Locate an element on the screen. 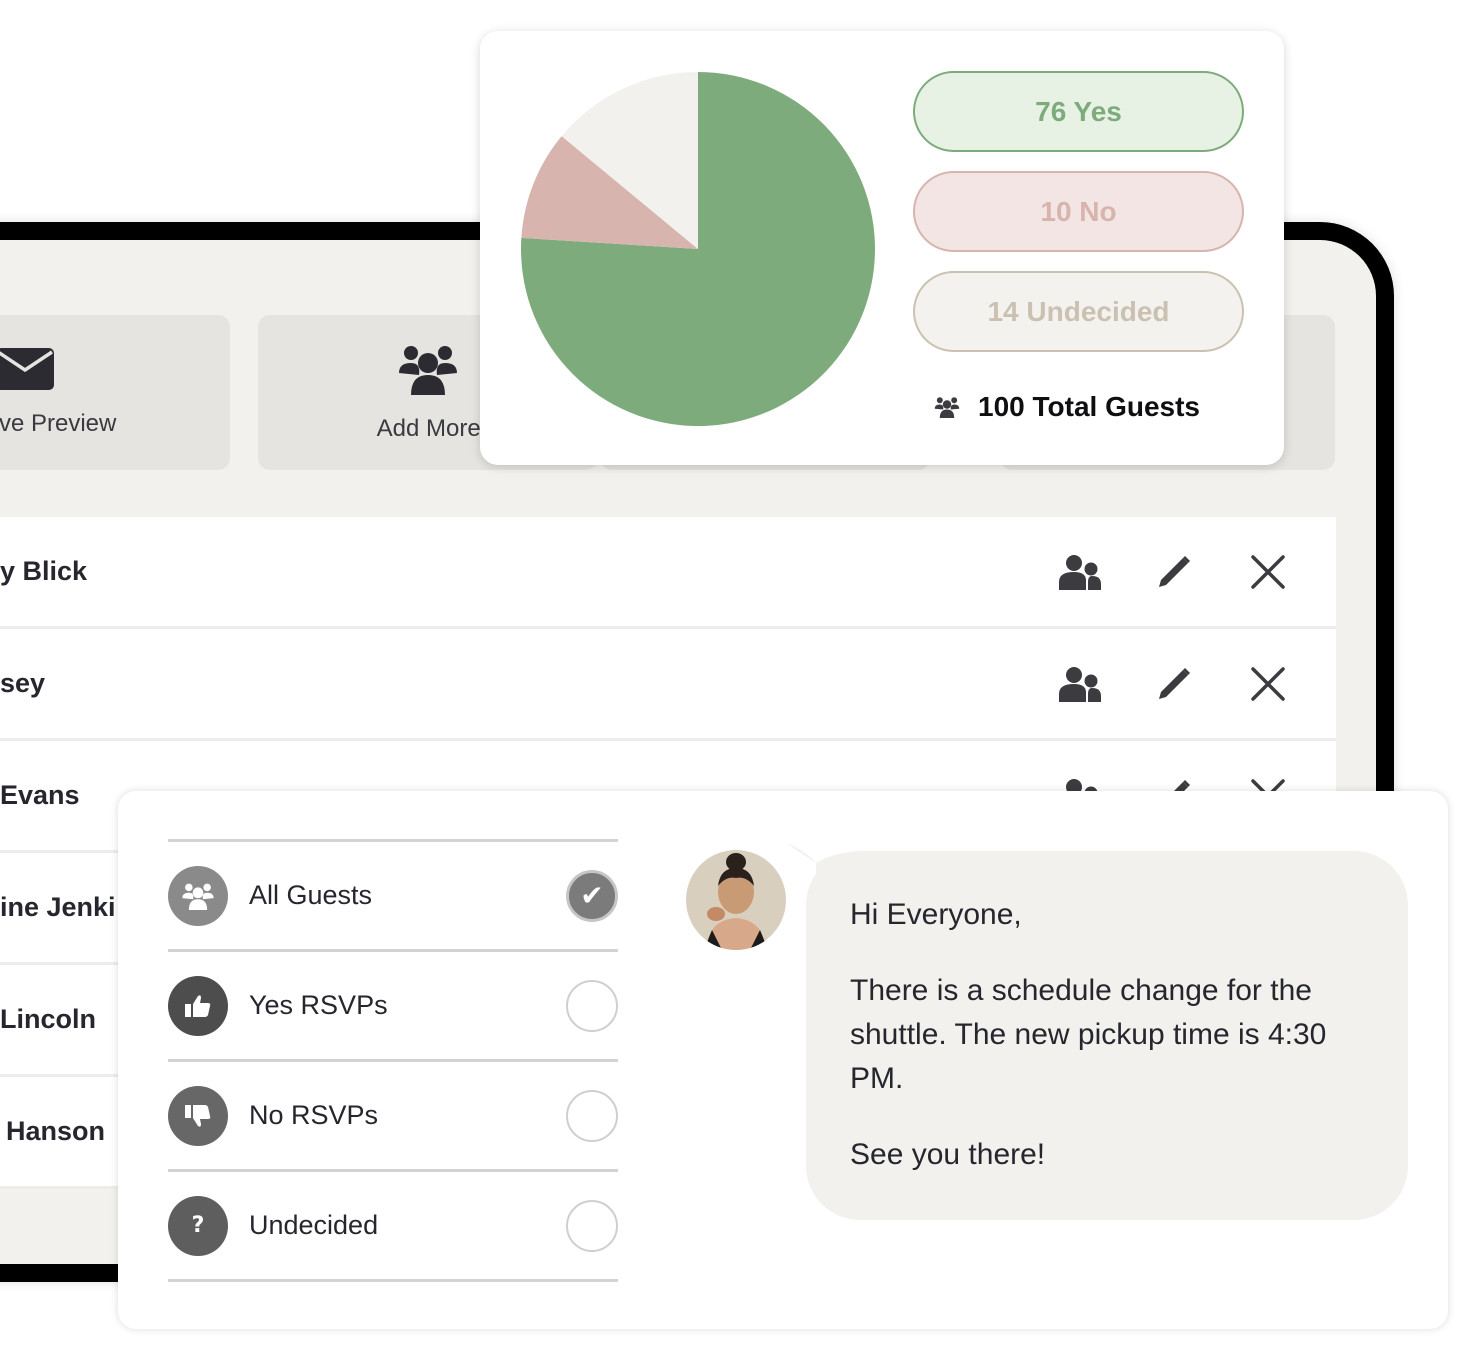 The width and height of the screenshot is (1480, 1360). audience-label: No RSVPs is located at coordinates (314, 1115).